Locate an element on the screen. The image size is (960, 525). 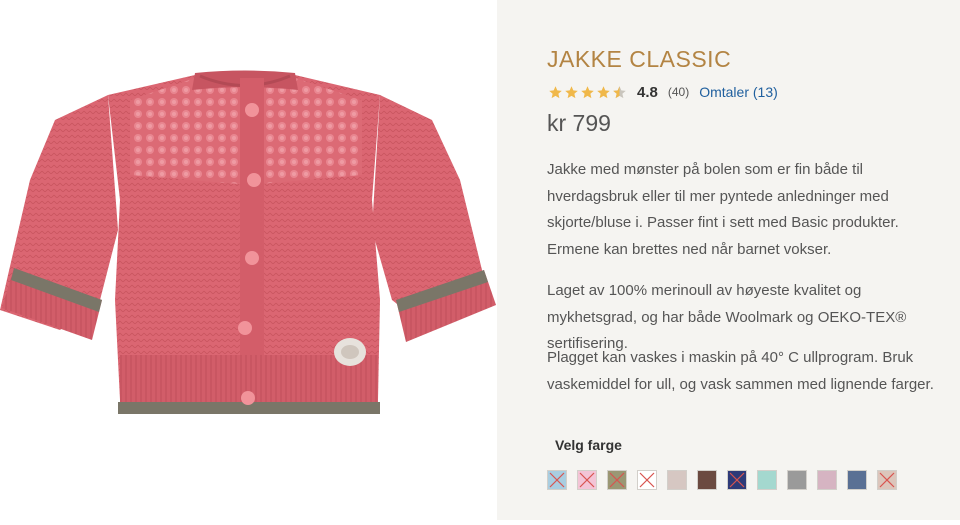
star-rating is located at coordinates (587, 92).